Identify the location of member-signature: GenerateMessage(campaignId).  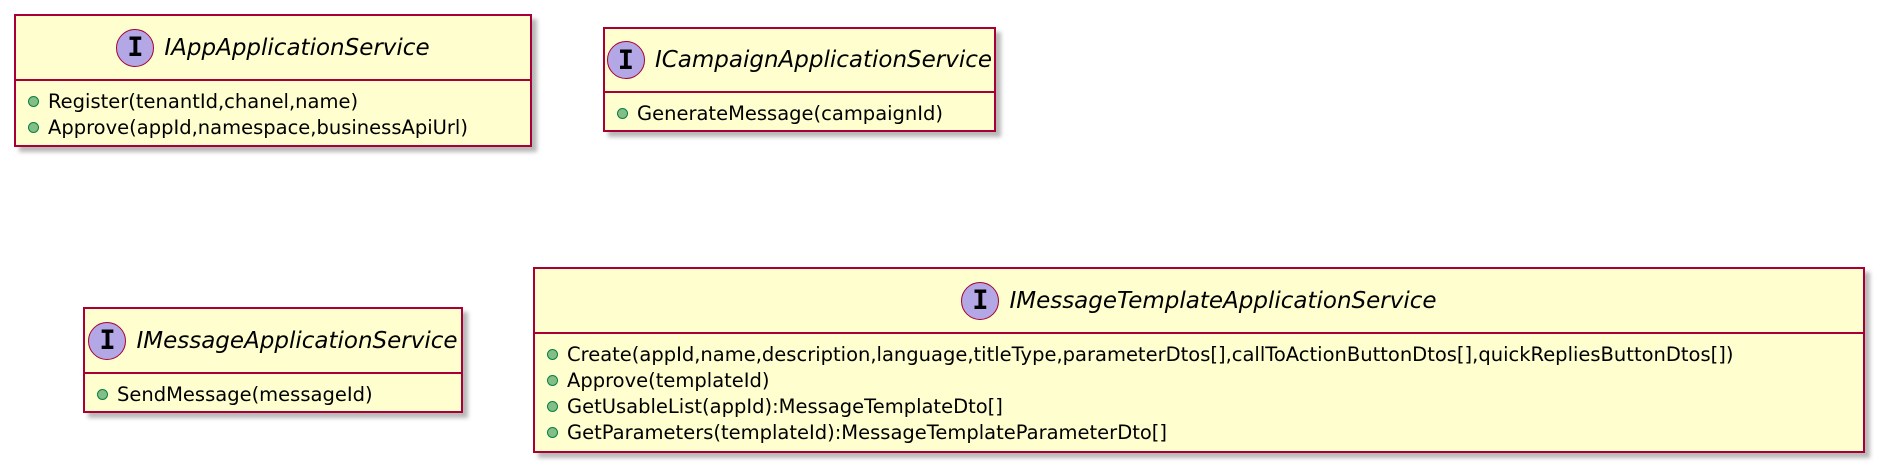
(790, 113).